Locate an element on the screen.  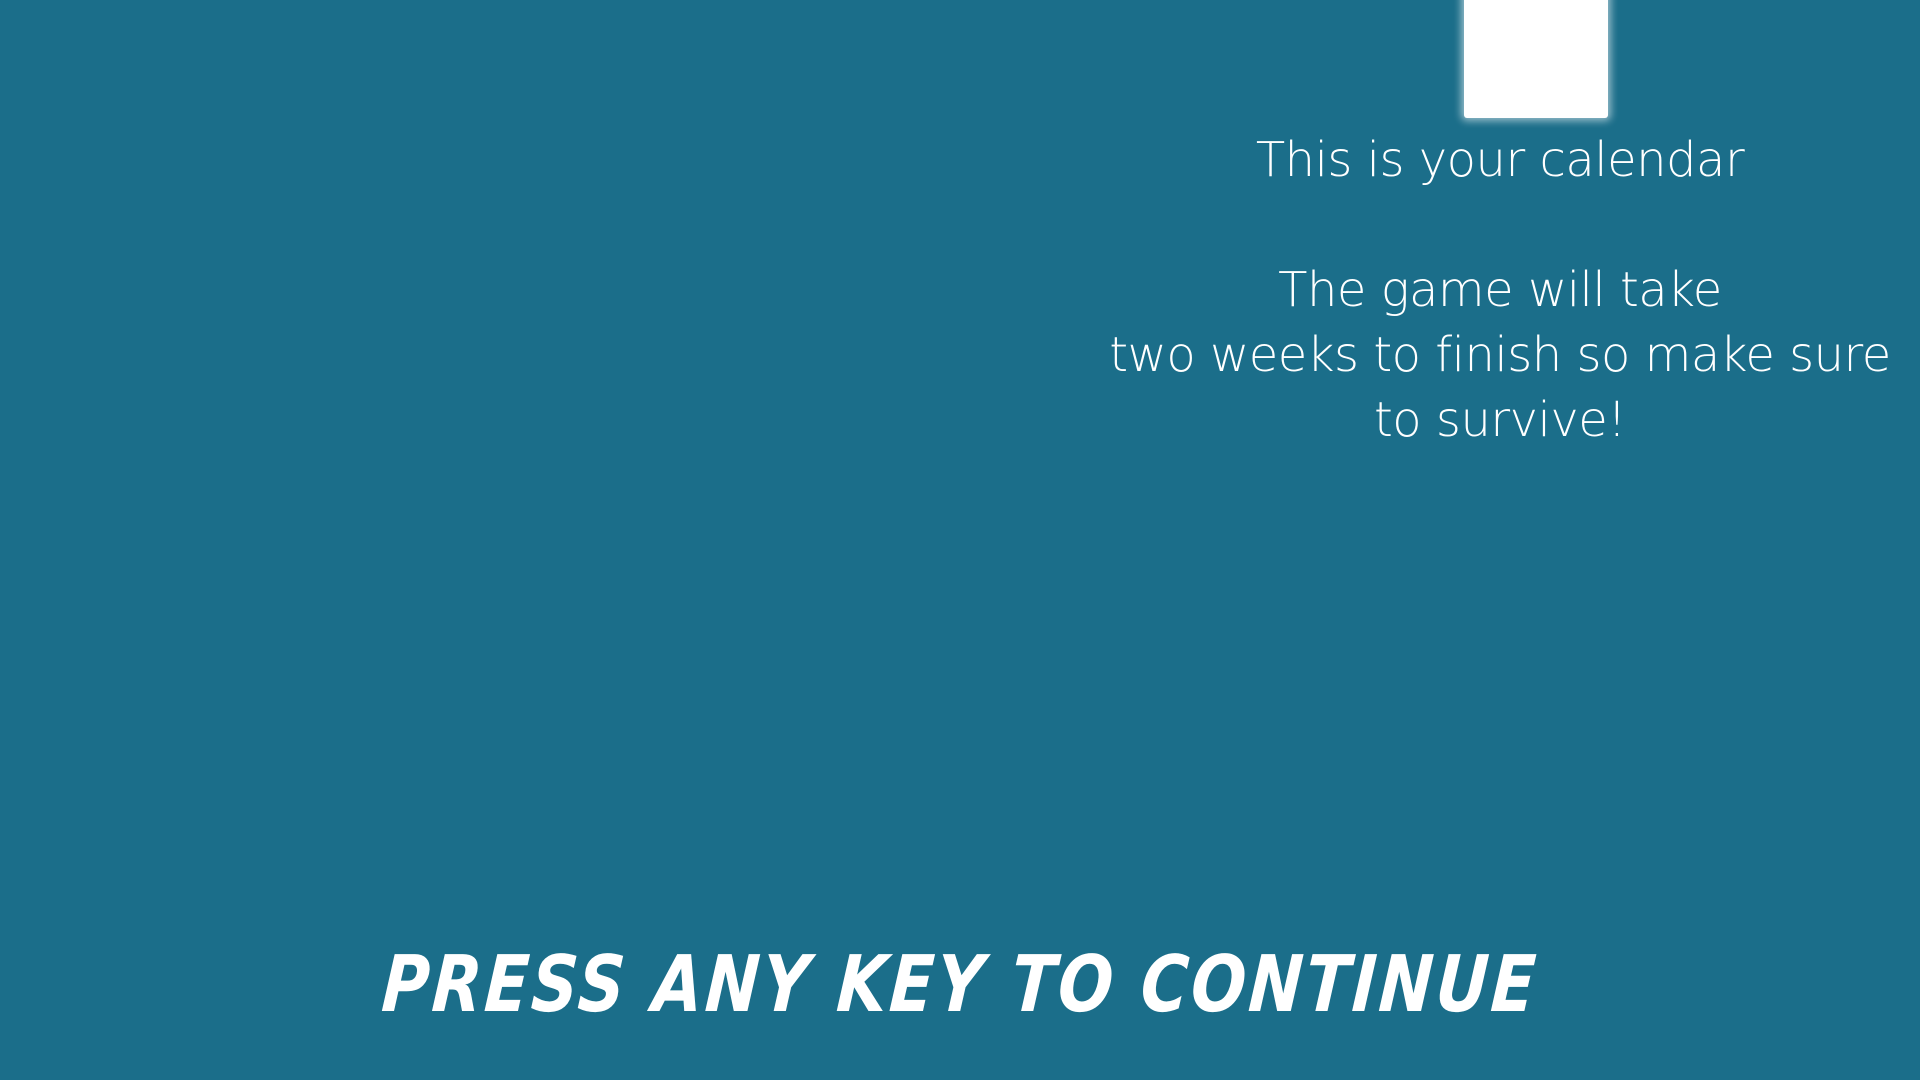
tutorial-line-survive: to survive! is located at coordinates (1500, 420).